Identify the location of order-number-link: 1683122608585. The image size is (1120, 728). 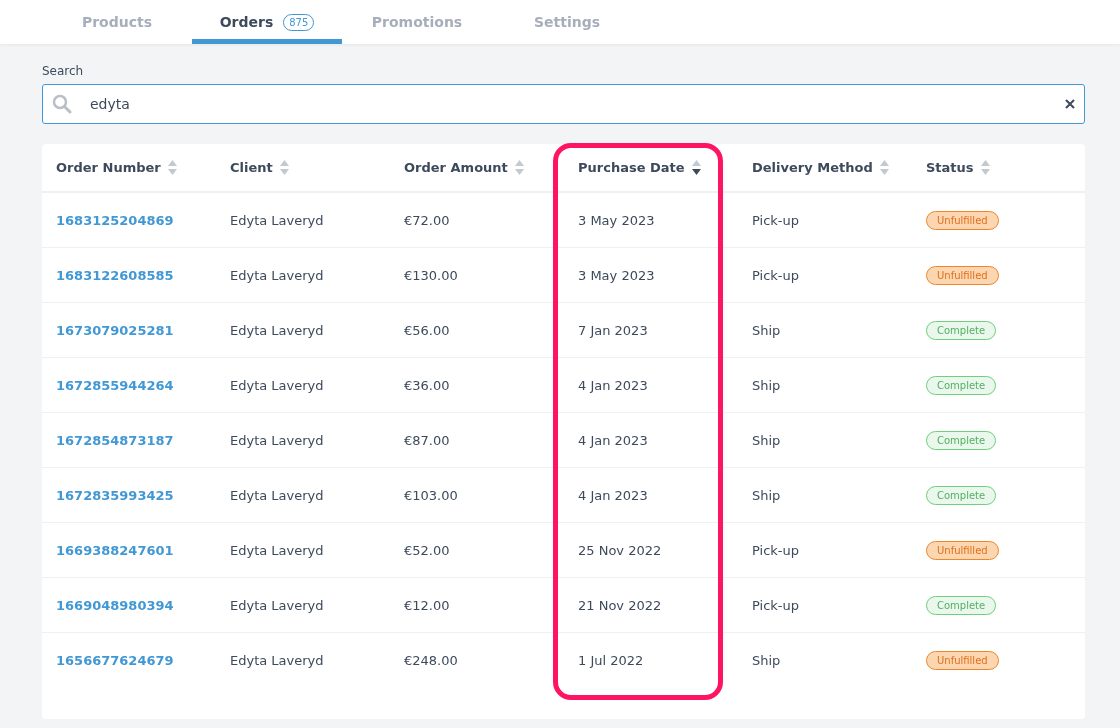
(115, 275).